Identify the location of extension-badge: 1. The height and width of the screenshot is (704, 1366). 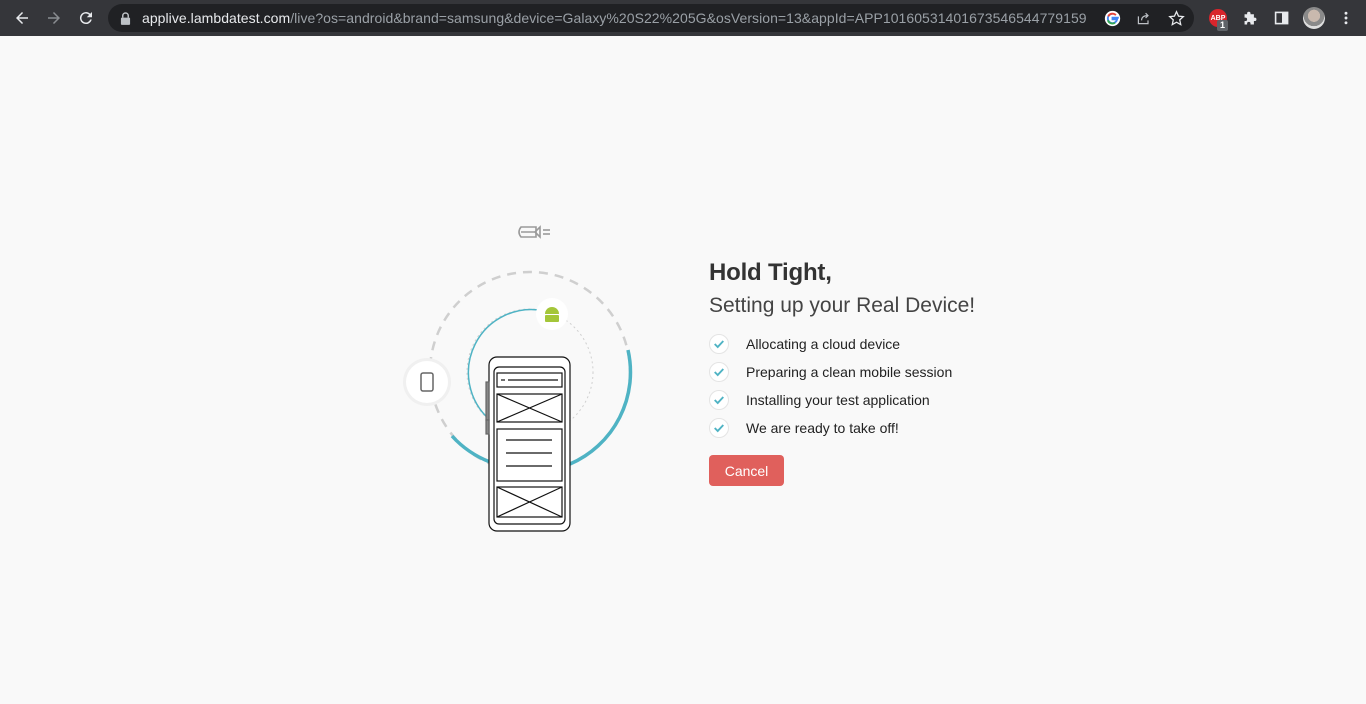
(1222, 25).